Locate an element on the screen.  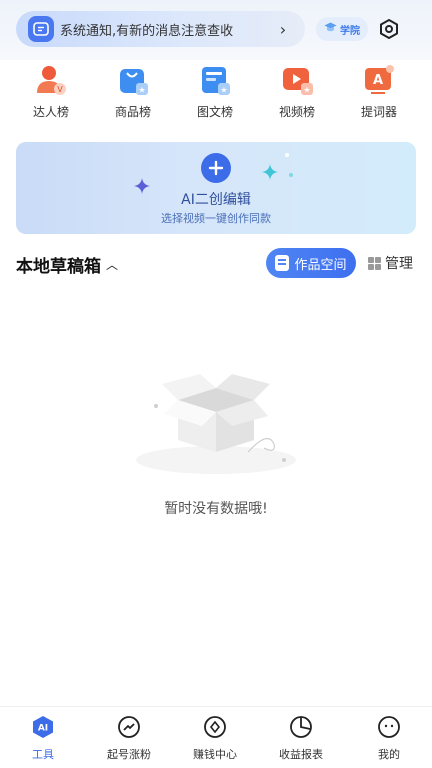
tool-shortcuts: V 达人榜 ★ 商品榜 ★ 图文榜 ★ 视频榜 A 提词器 is located at coordinates (216, 95).